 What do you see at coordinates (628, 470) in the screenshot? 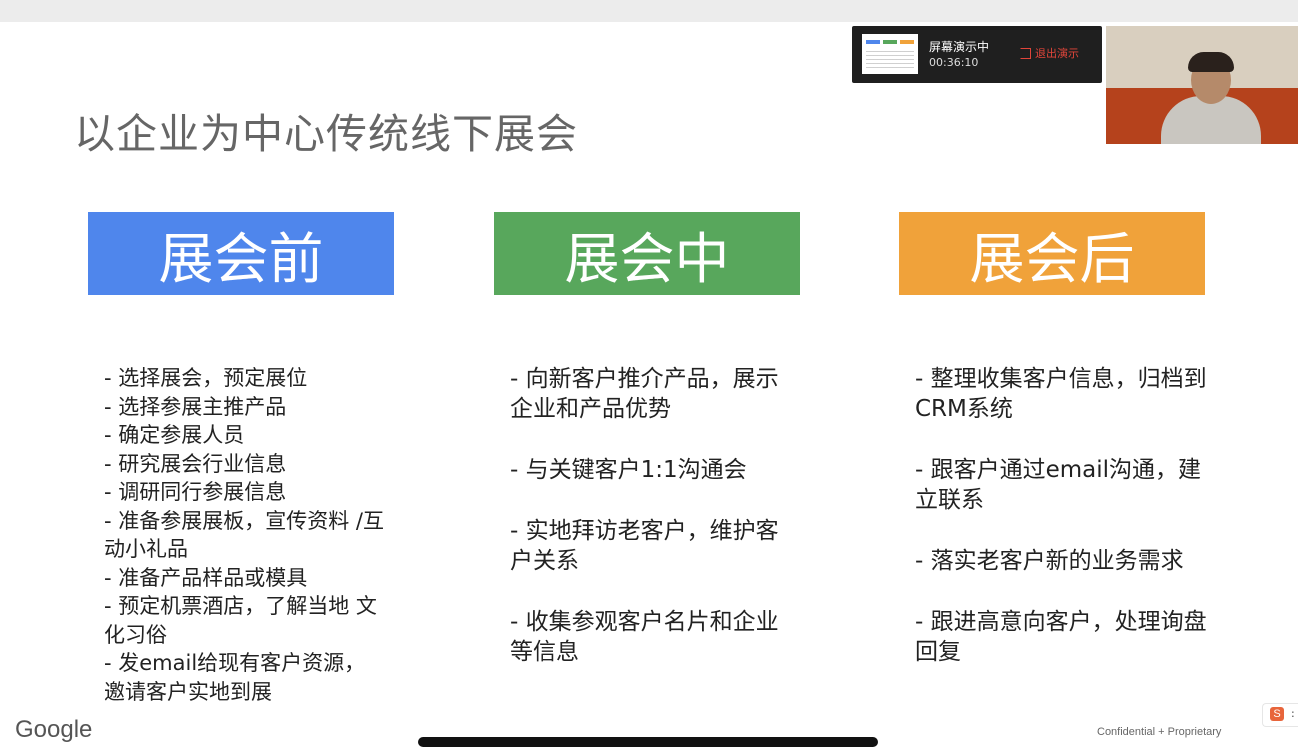
I see `list-item: - 与关键客户1:1沟通会` at bounding box center [628, 470].